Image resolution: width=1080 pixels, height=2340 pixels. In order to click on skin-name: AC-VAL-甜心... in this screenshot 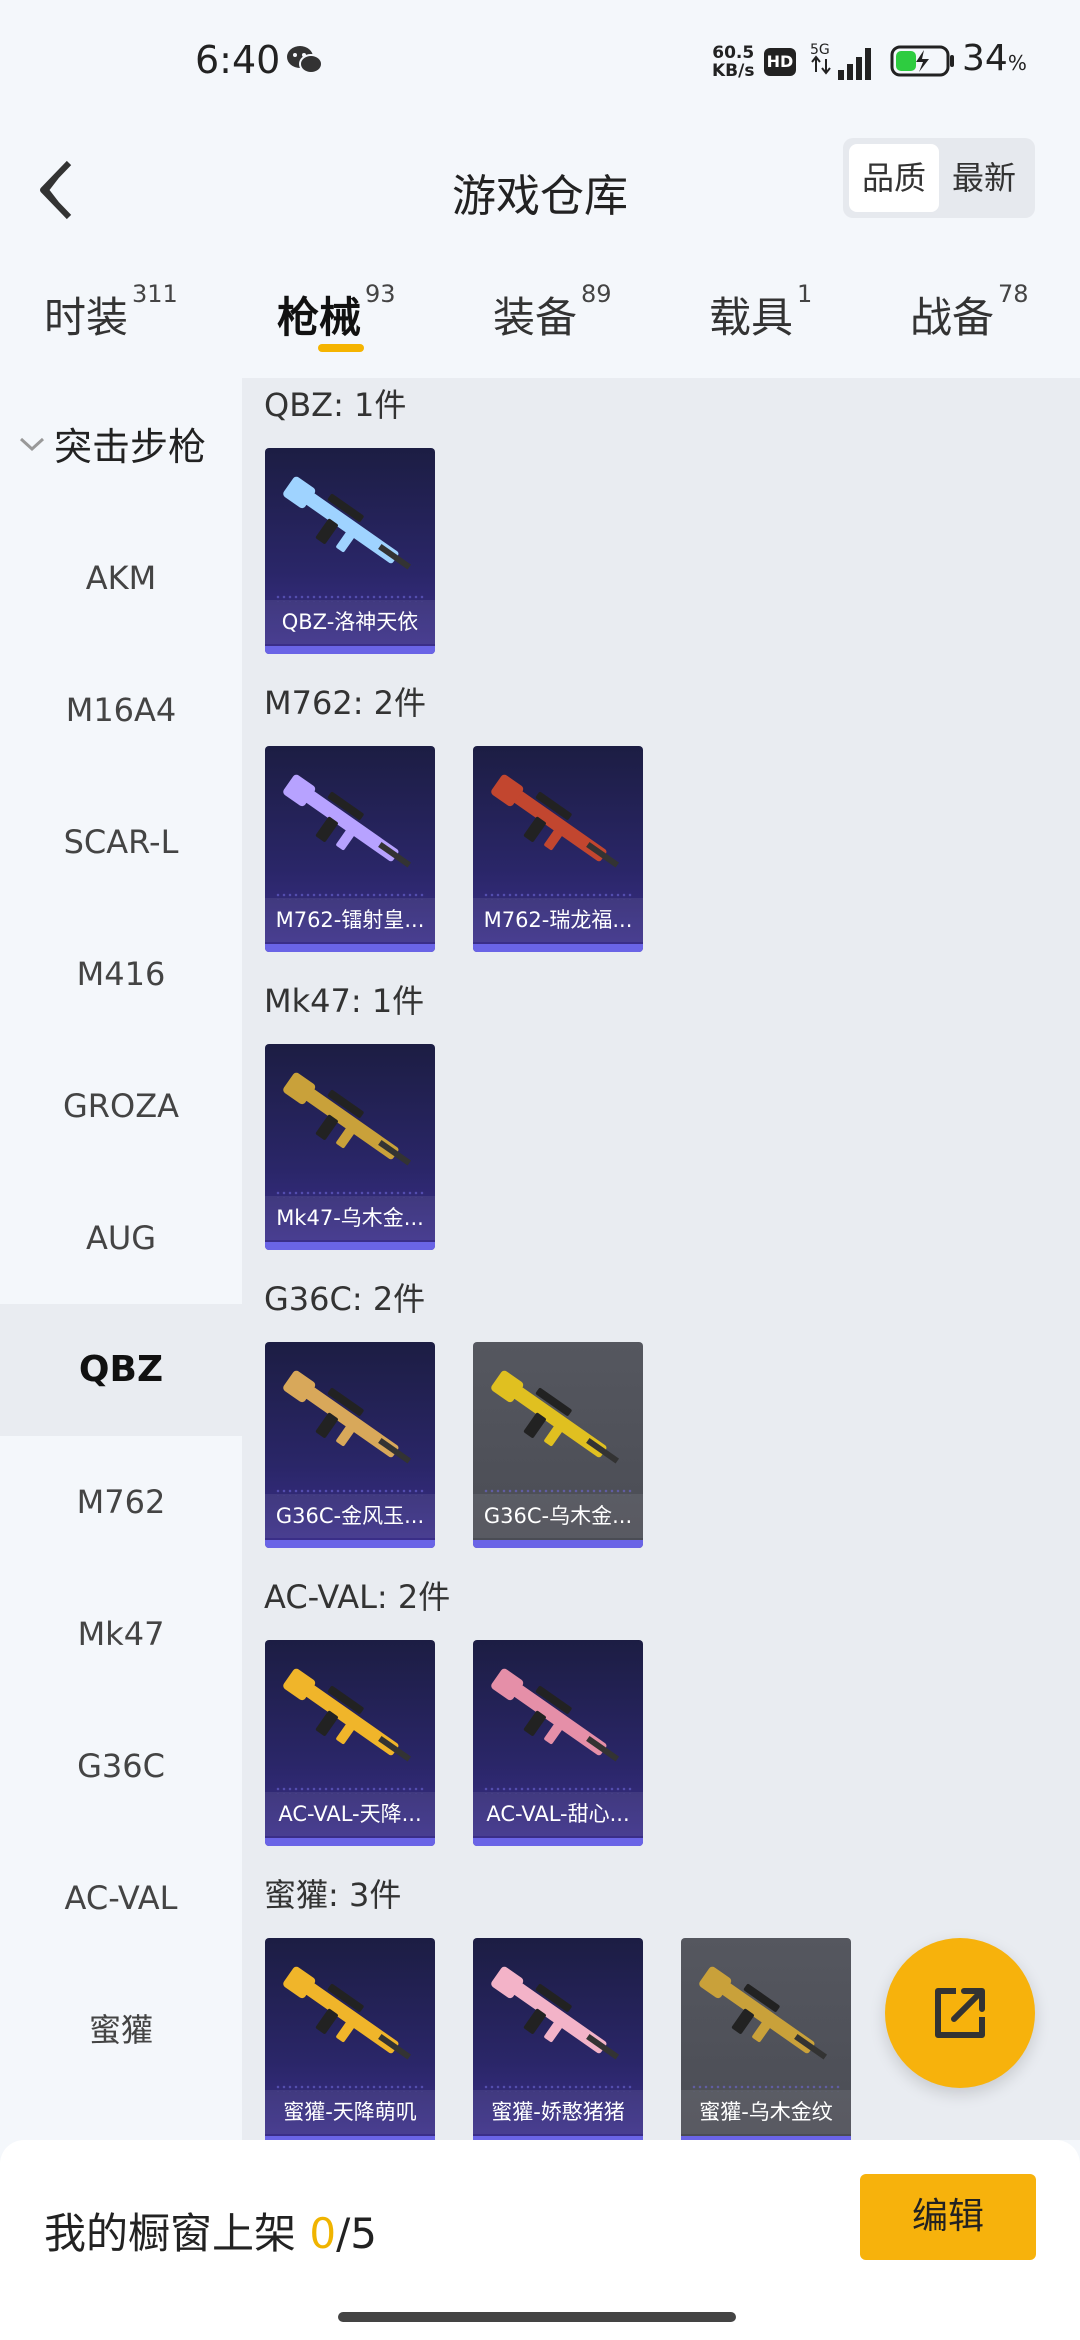, I will do `click(558, 1814)`.